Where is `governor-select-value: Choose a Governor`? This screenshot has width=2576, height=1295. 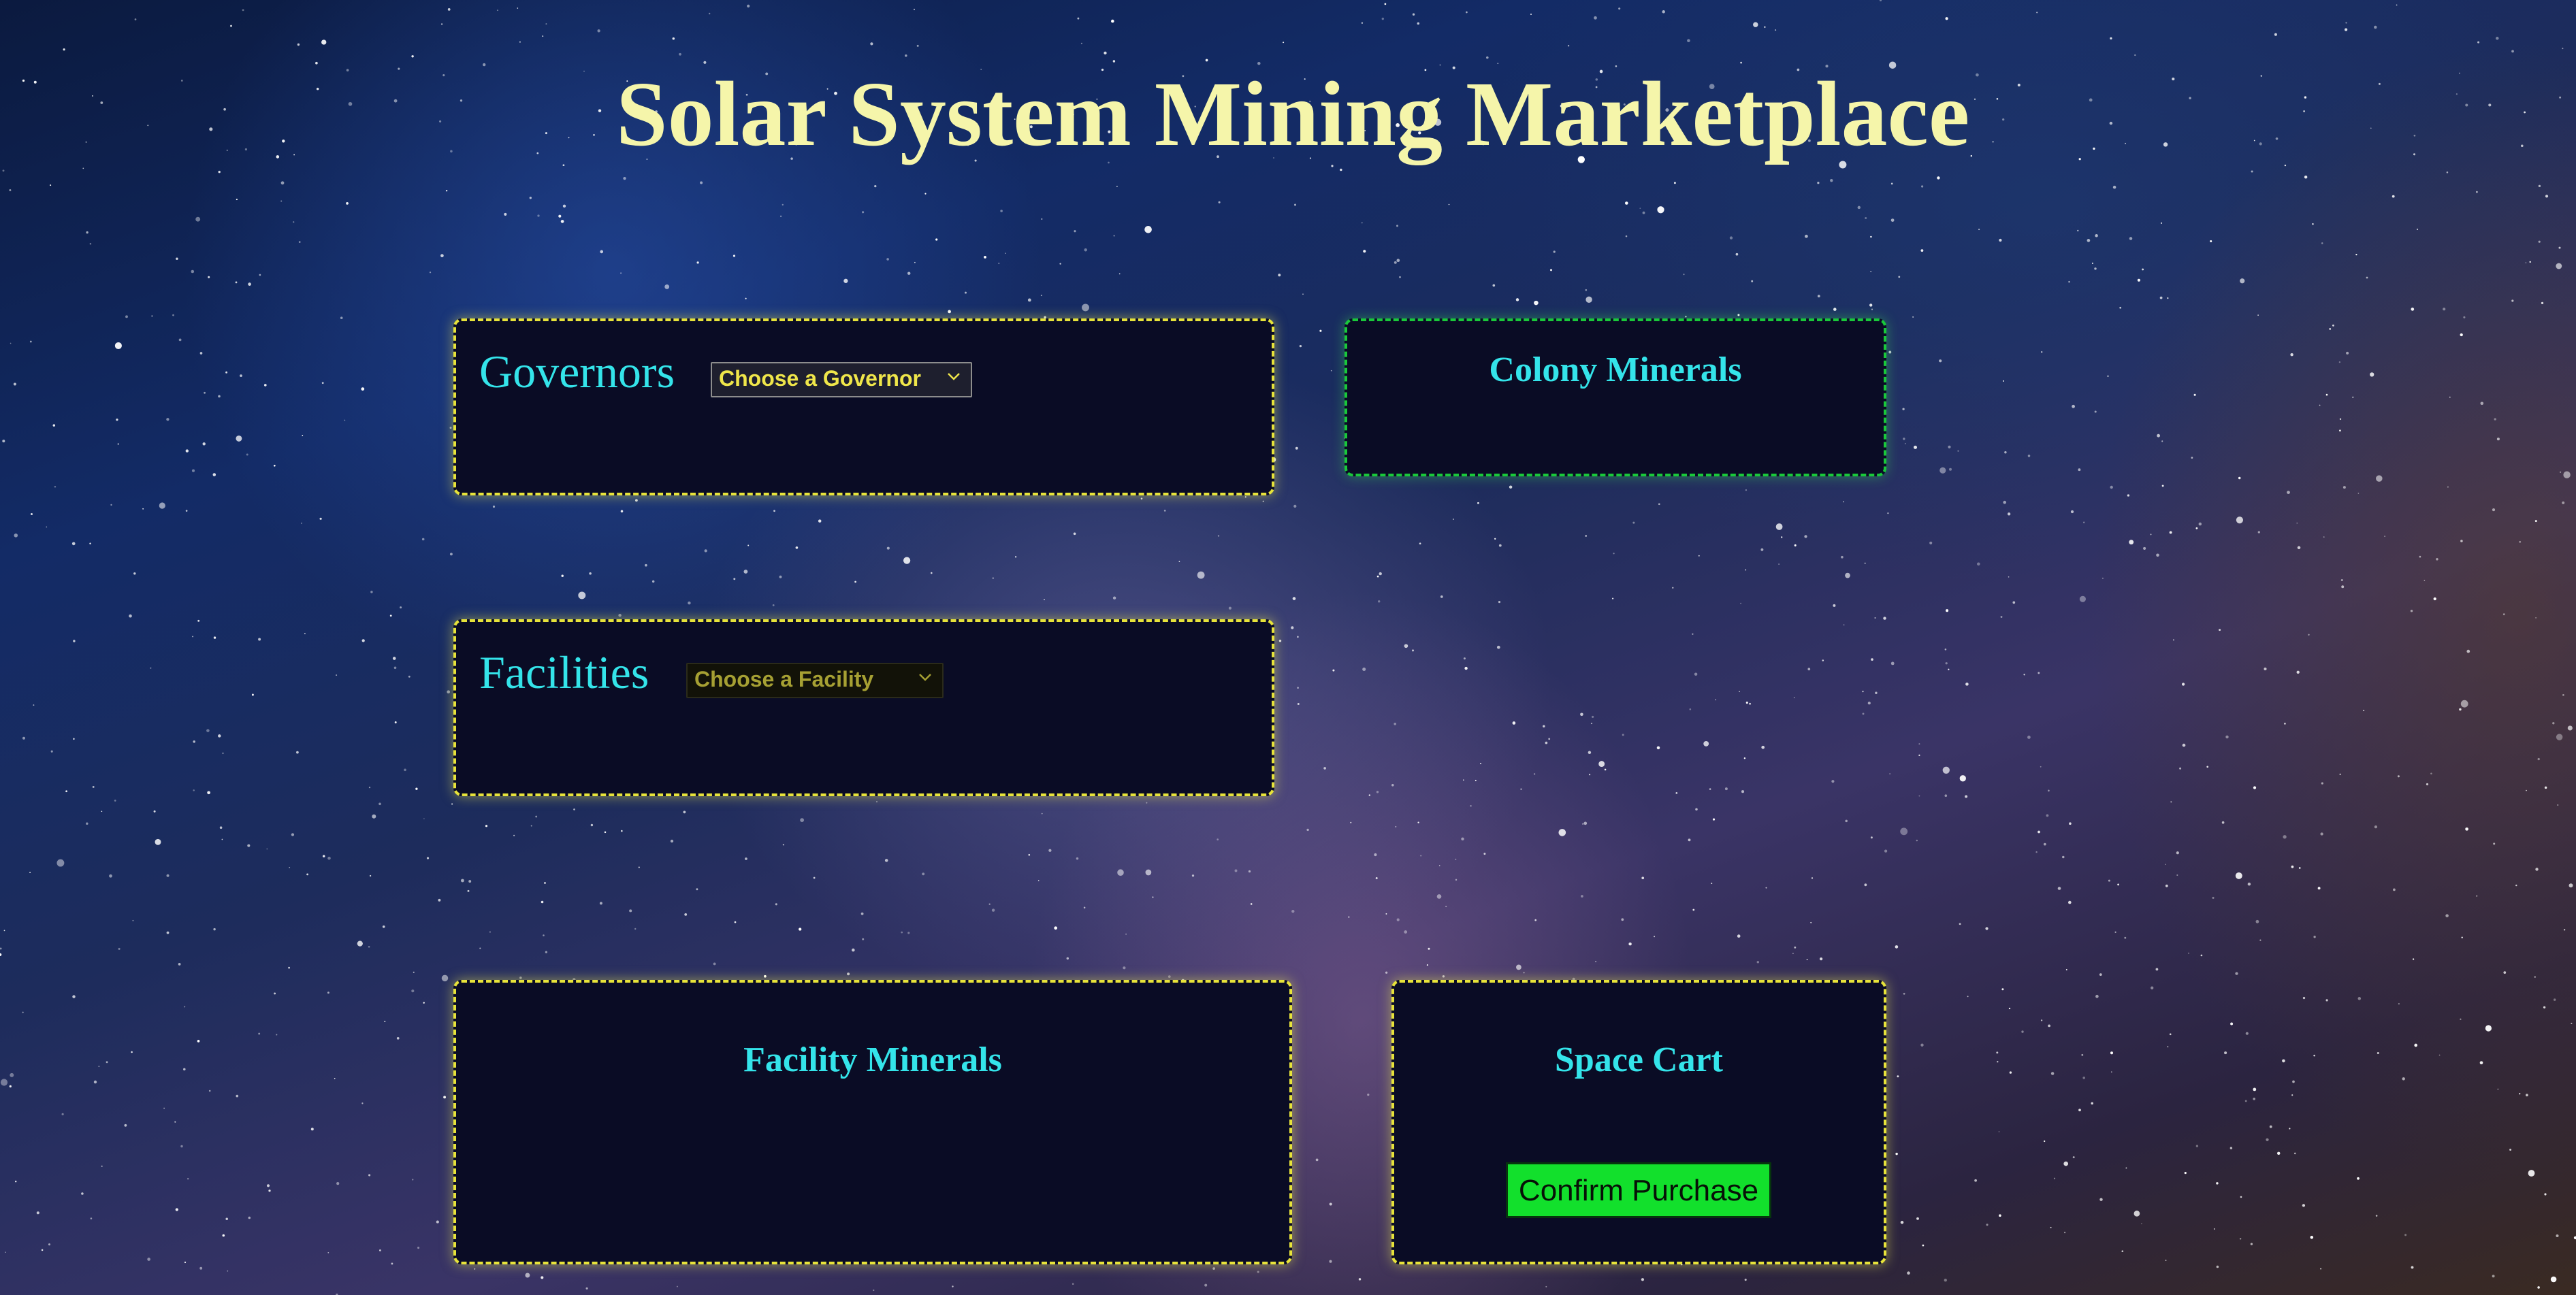
governor-select-value: Choose a Governor is located at coordinates (820, 378).